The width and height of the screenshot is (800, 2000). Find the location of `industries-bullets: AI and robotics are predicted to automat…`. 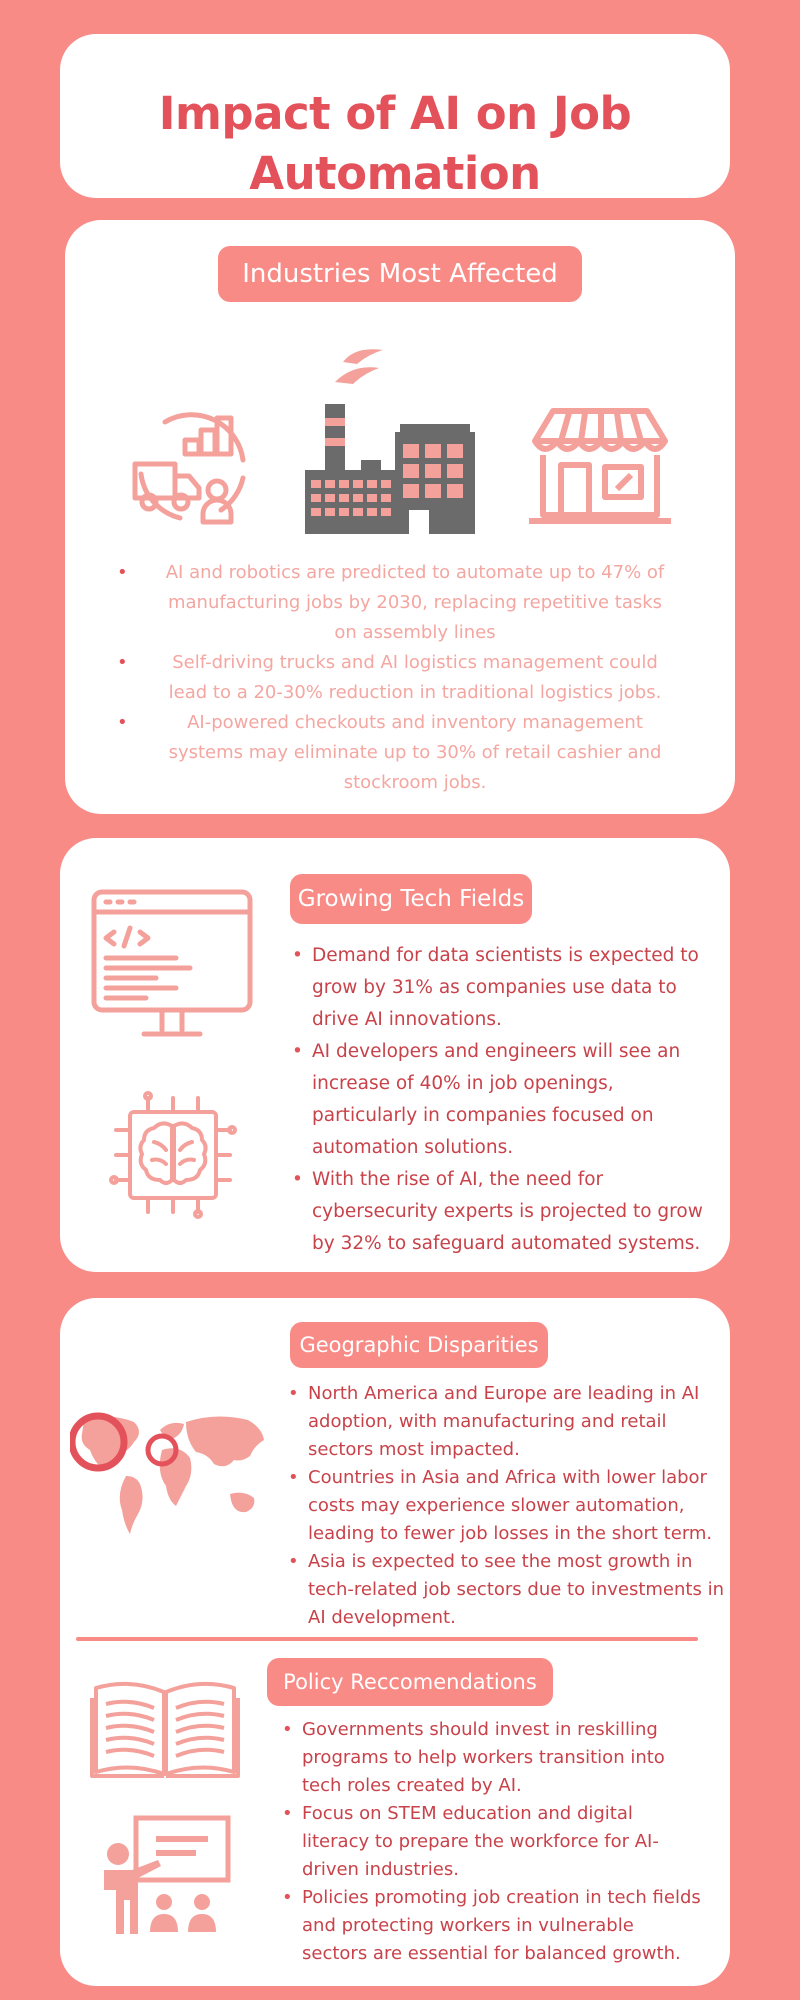

industries-bullets: AI and robotics are predicted to automat… is located at coordinates (410, 678).